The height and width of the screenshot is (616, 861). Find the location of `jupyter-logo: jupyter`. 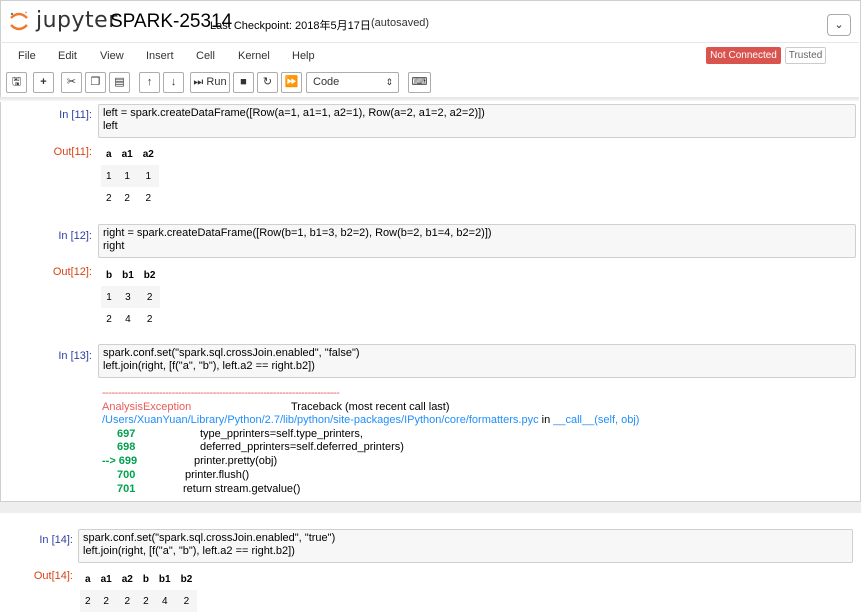

jupyter-logo: jupyter is located at coordinates (63, 22).